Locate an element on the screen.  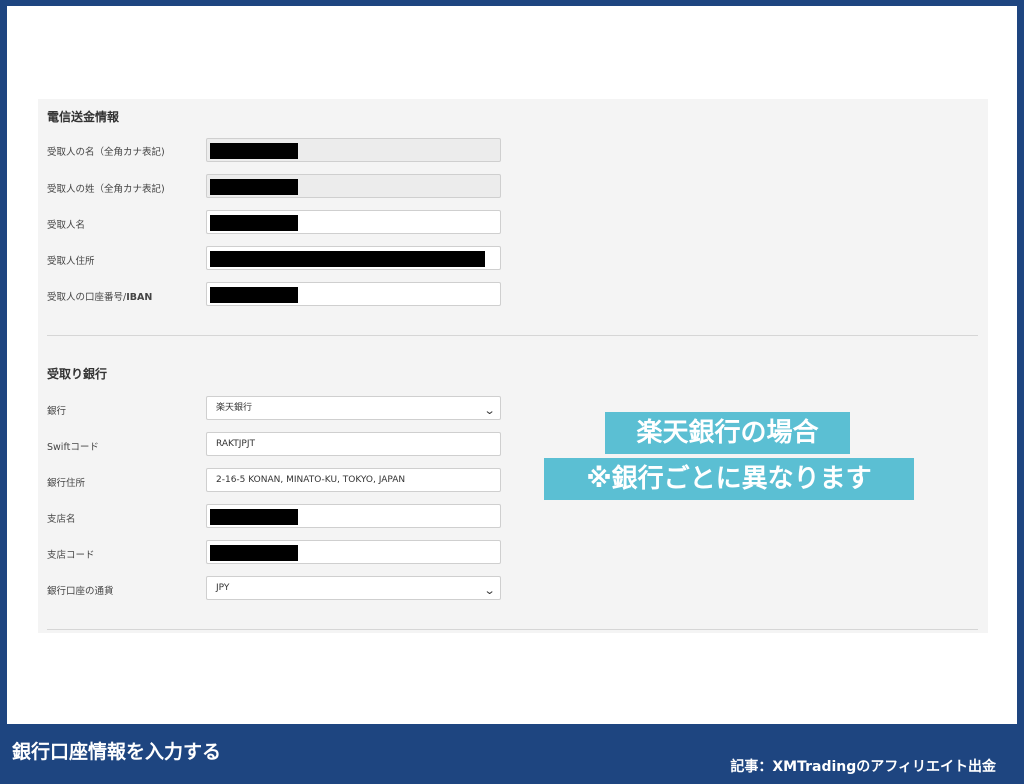
footer-article-credit: 記事：XMTradingのアフィリエイト出金 is located at coordinates (863, 767).